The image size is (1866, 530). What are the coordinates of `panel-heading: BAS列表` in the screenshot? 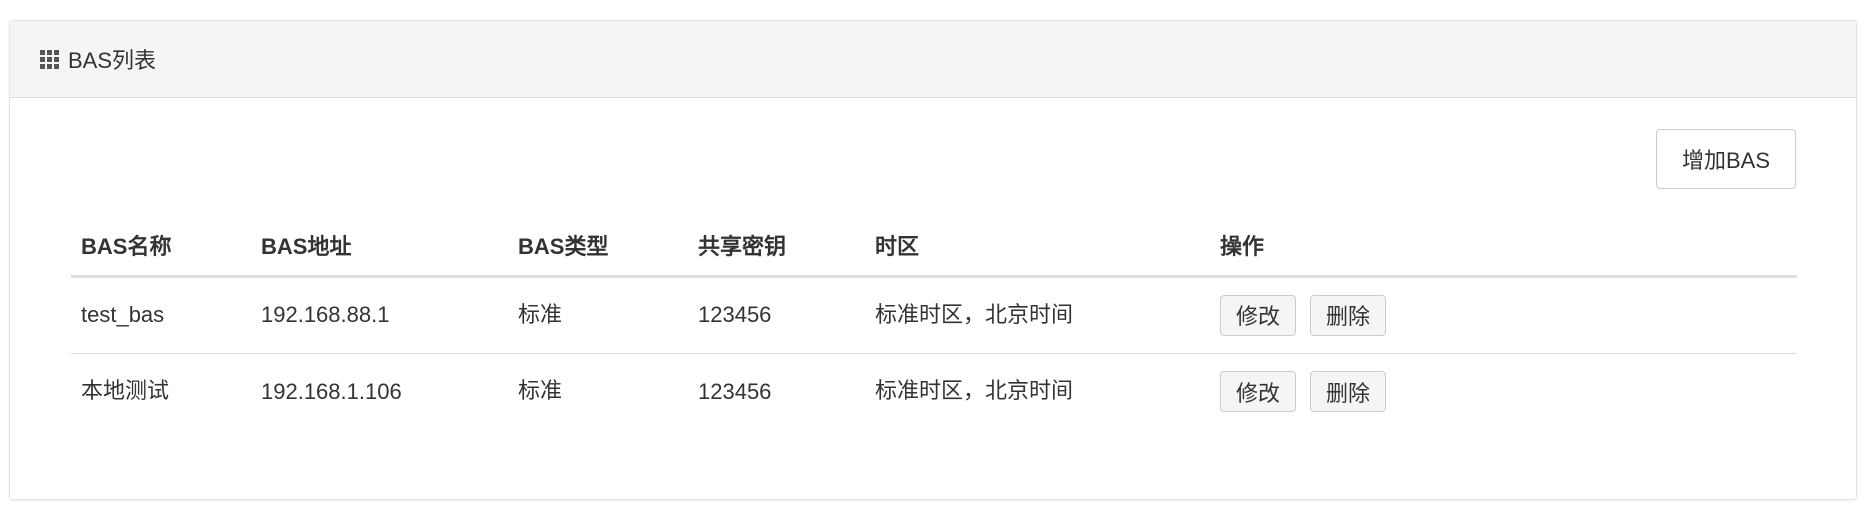 It's located at (933, 59).